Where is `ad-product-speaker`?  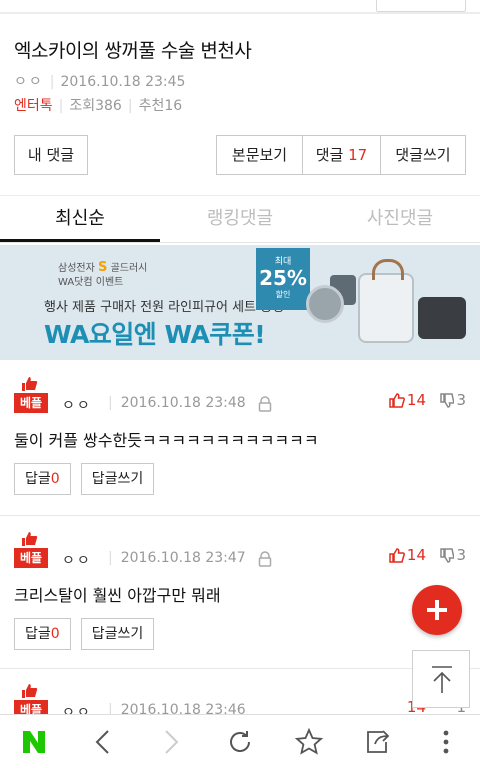 ad-product-speaker is located at coordinates (325, 304).